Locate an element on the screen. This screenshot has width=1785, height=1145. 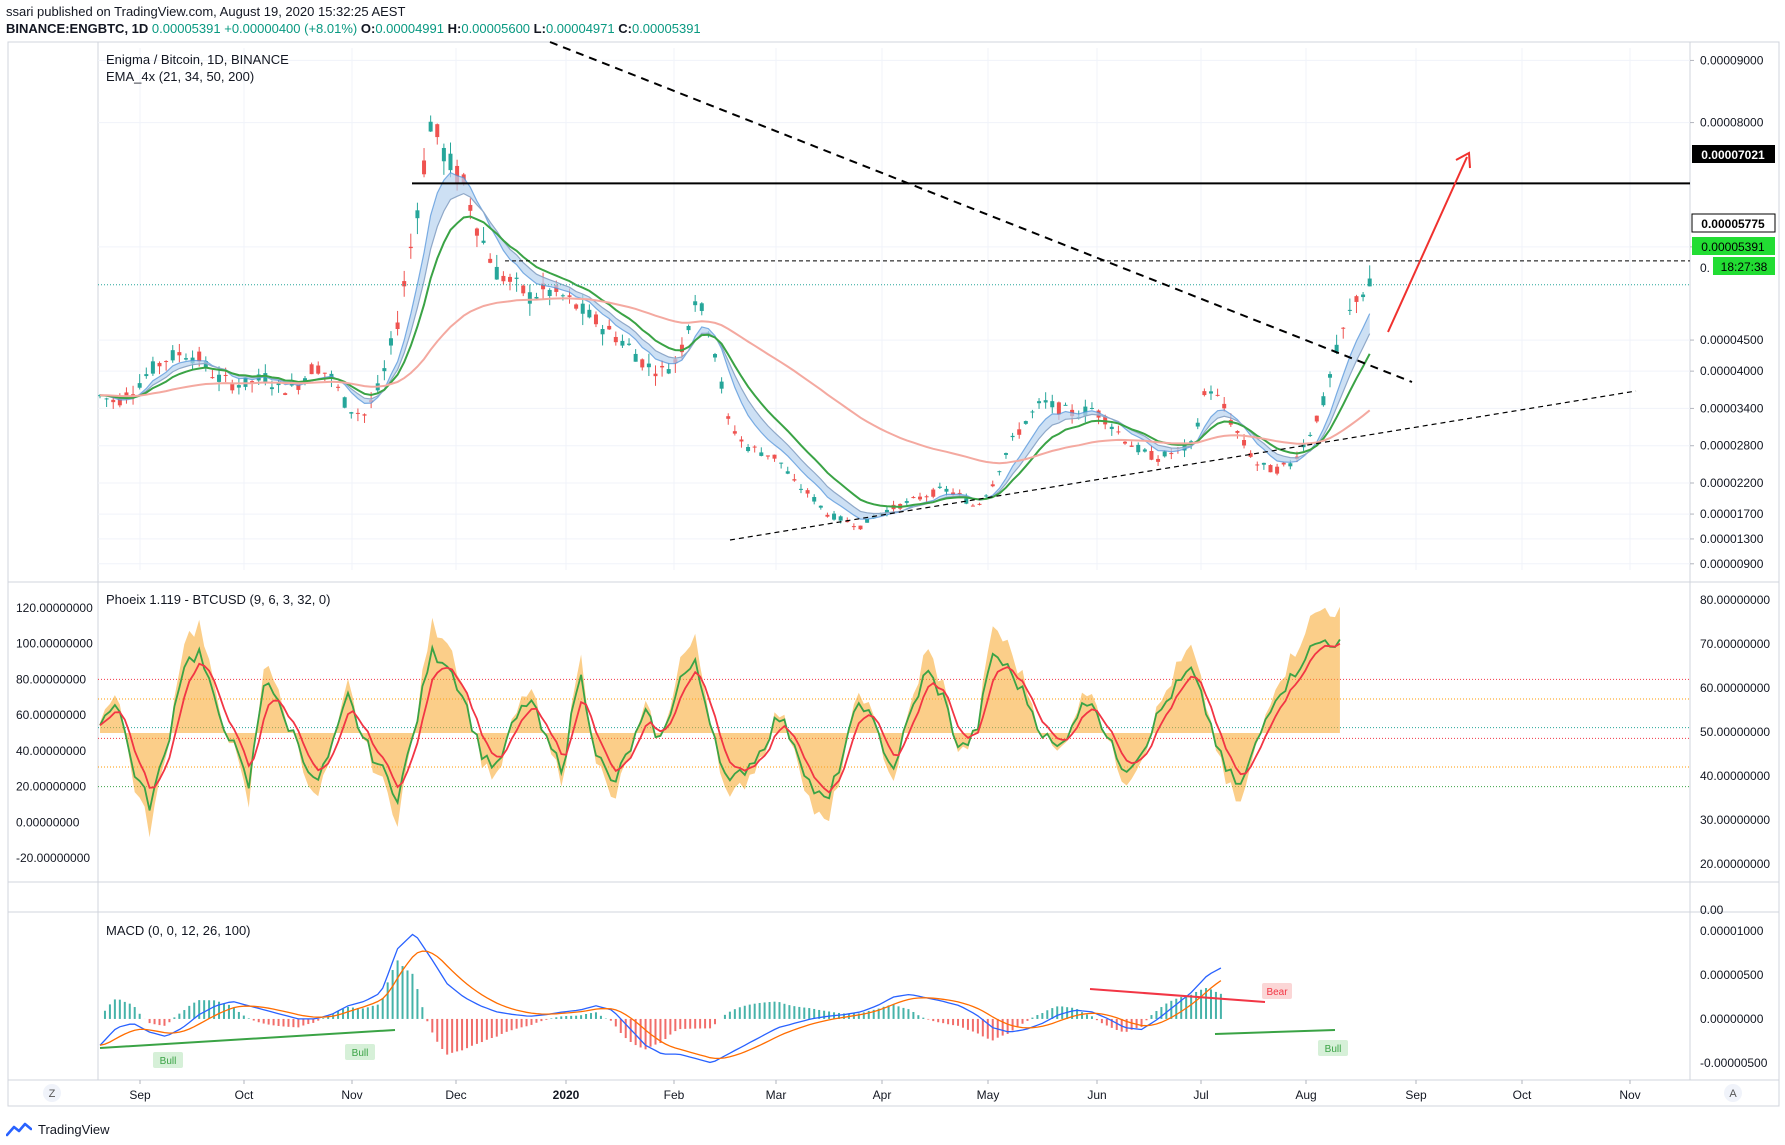
osc-left-tick-4: 40.00000000 is located at coordinates (51, 751).